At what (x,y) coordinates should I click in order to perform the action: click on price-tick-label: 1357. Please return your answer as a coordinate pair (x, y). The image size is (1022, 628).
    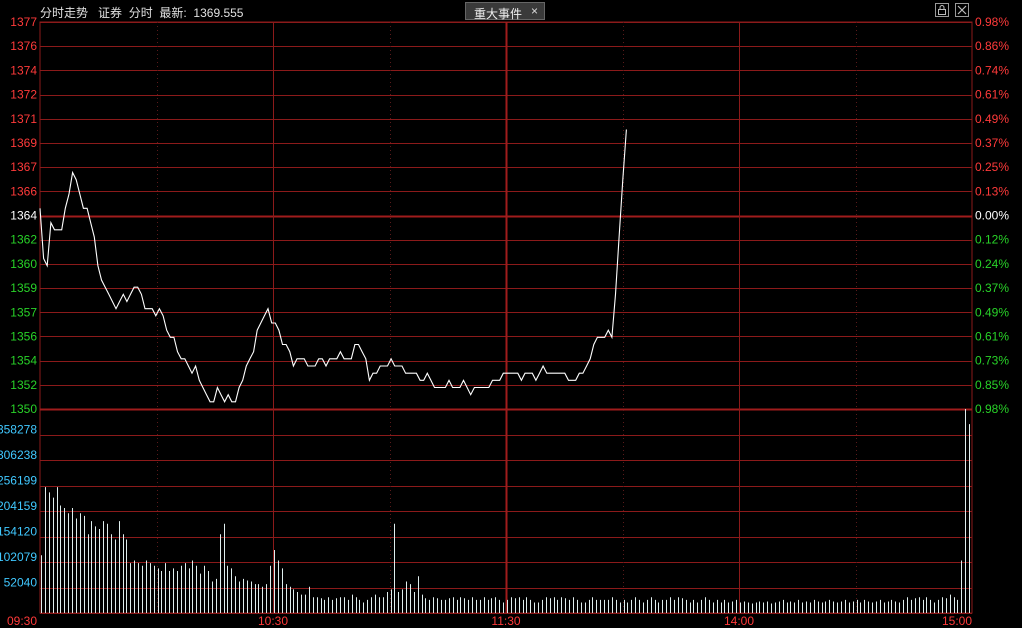
    Looking at the image, I should click on (23, 312).